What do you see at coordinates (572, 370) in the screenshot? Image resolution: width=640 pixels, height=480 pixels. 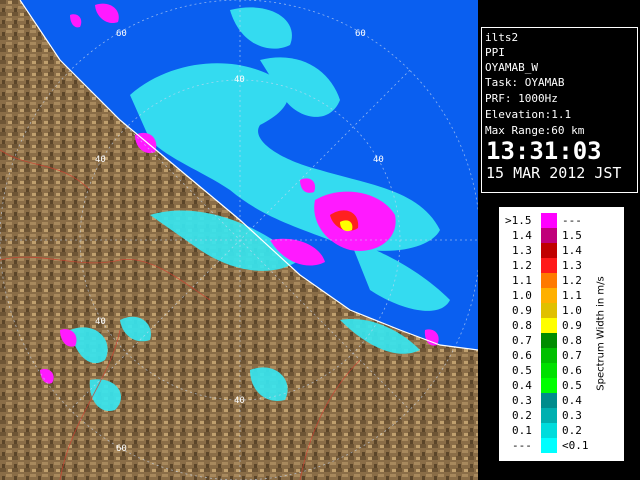 I see `legend-upper-bound: 0.6` at bounding box center [572, 370].